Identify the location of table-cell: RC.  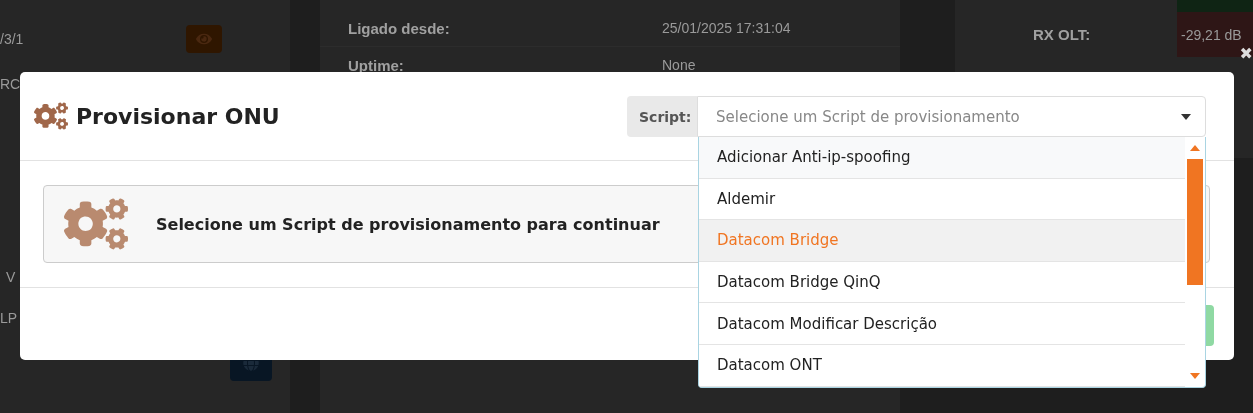
(10, 84).